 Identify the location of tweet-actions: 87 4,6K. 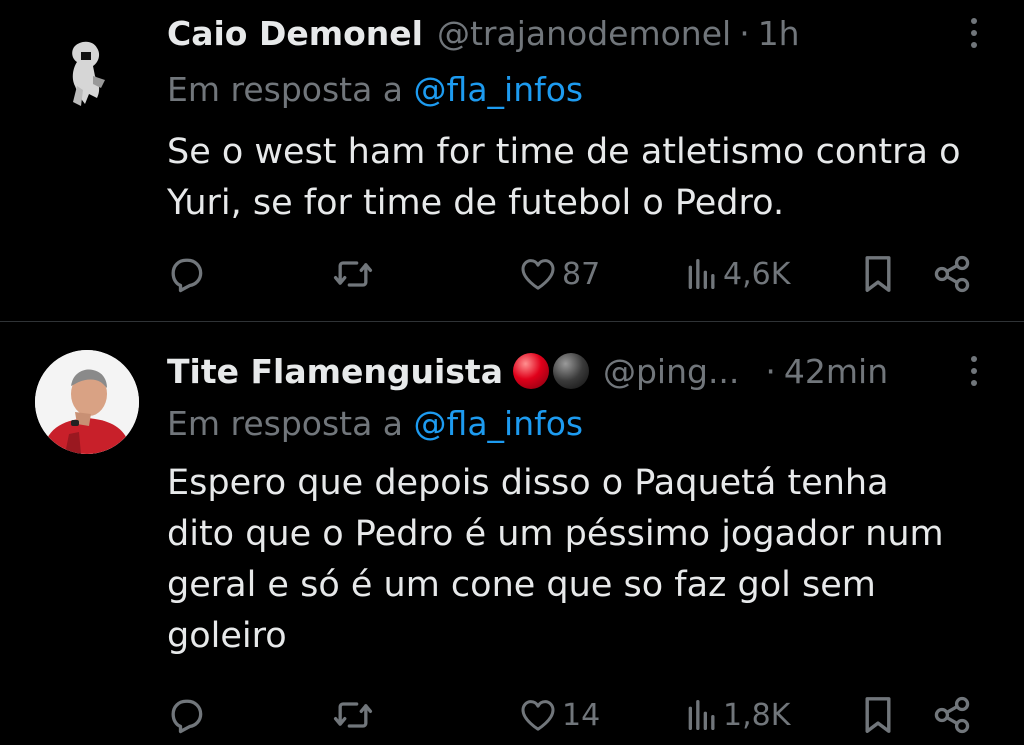
(512, 274).